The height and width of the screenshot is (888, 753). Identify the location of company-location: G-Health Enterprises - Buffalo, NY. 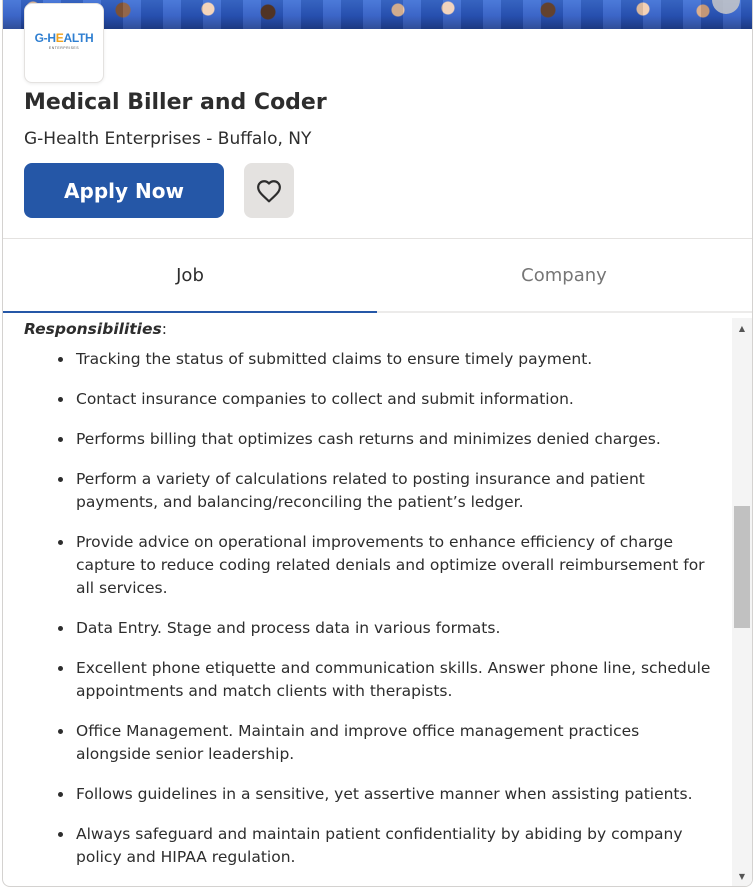
(167, 139).